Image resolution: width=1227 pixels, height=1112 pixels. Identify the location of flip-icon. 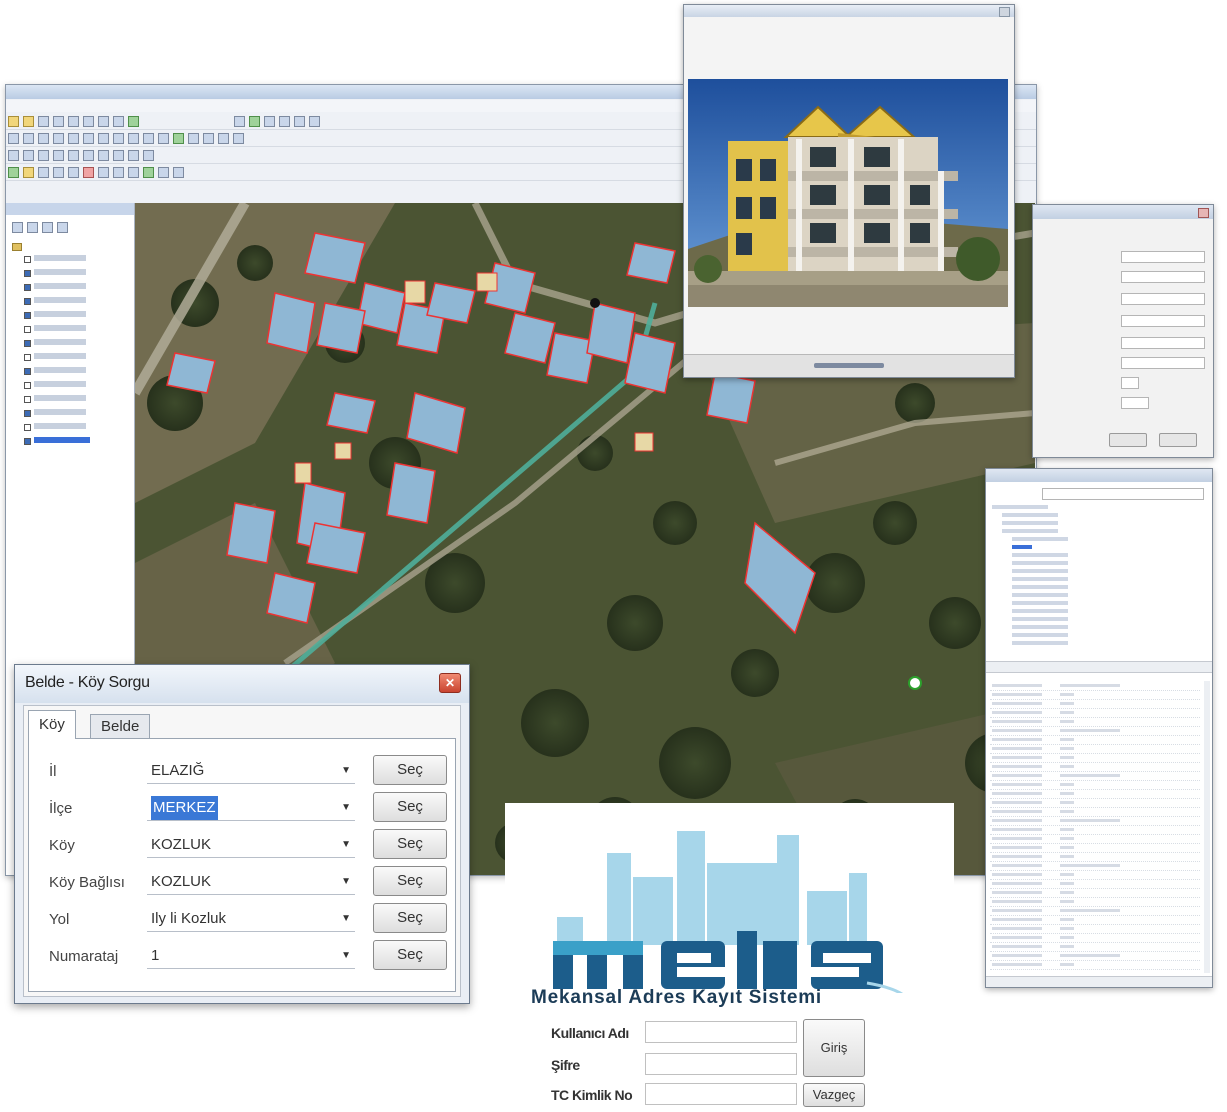
(178, 172).